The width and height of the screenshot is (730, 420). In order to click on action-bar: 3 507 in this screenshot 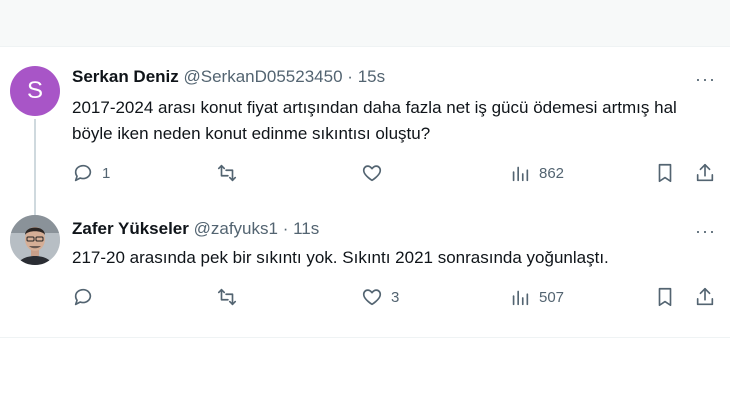, I will do `click(397, 299)`.